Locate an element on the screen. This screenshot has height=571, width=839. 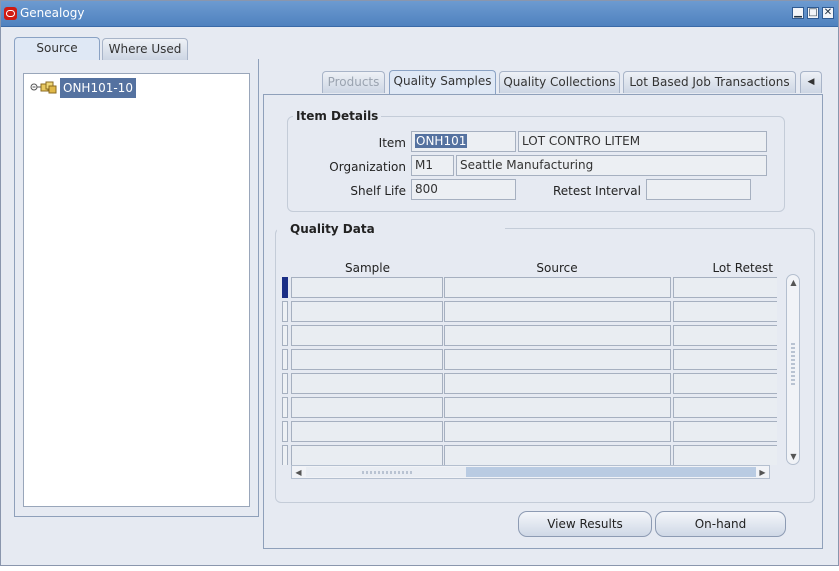
tab-where-used: Where Used is located at coordinates (145, 49).